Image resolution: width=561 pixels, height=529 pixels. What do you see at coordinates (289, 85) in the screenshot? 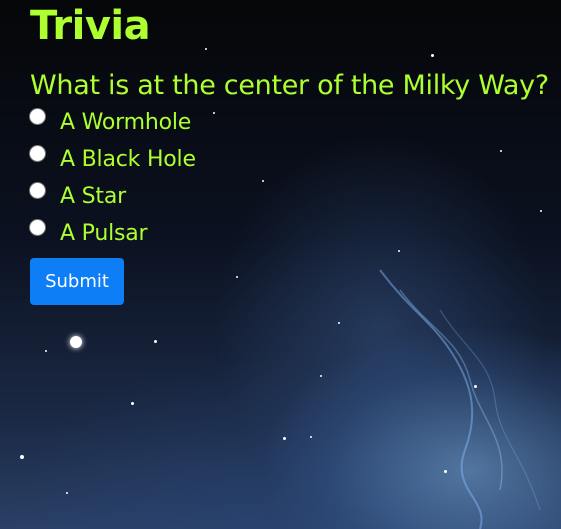
I see `question-text: What is at the center of the Milky Way?` at bounding box center [289, 85].